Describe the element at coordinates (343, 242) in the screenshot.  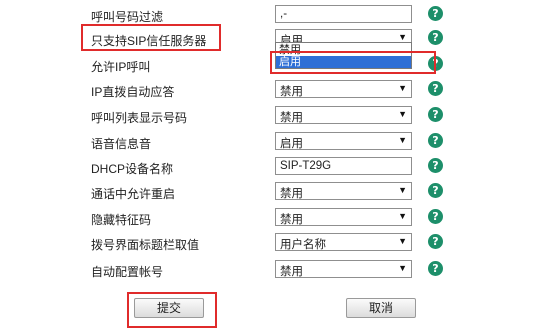
I see `dial-title-value-select: 用户名称 ▼` at that location.